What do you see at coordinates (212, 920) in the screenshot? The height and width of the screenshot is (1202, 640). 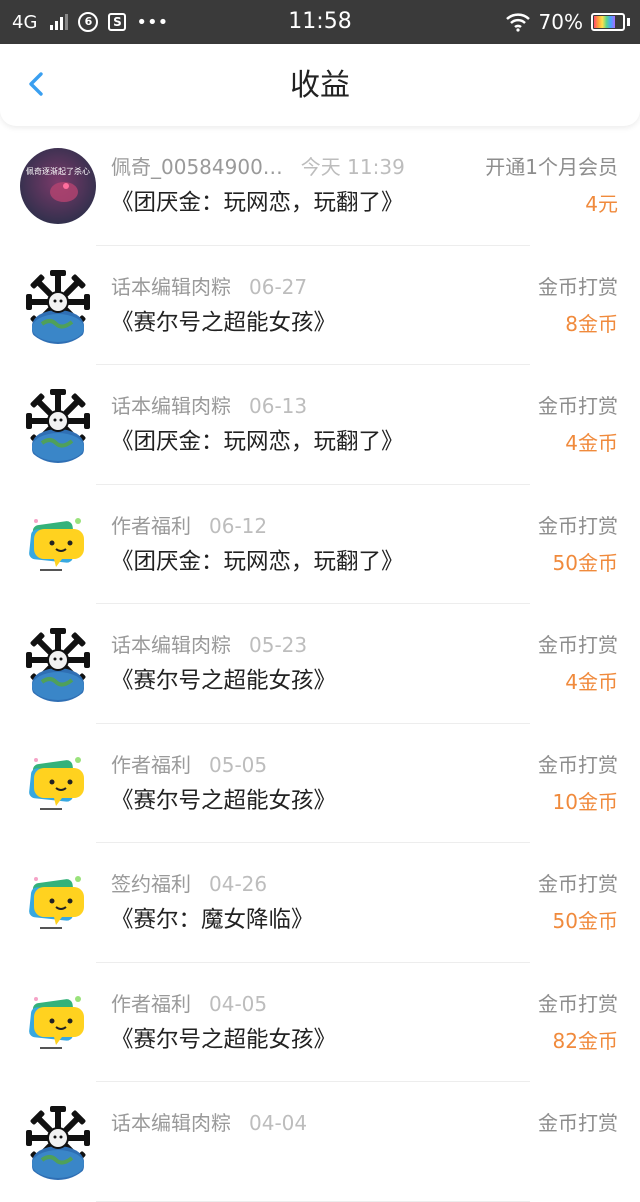 I see `book-title: 《赛尔：魔女降临》` at bounding box center [212, 920].